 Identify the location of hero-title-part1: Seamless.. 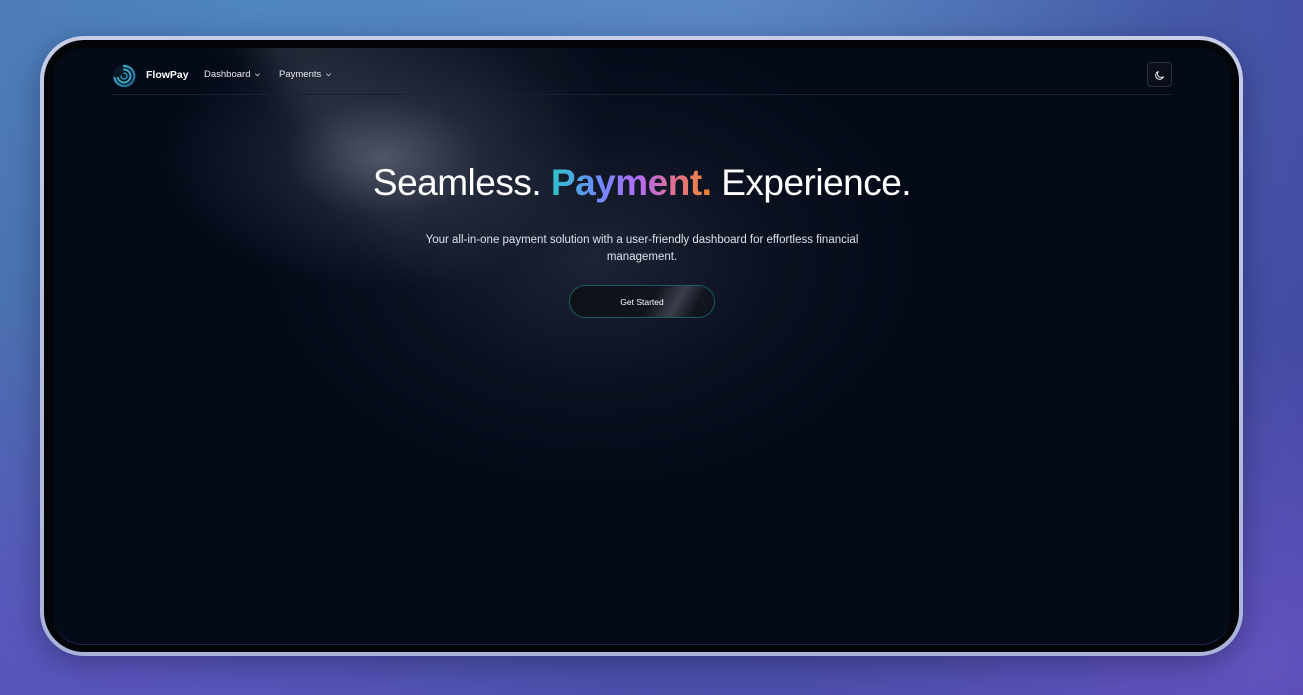
(461, 182).